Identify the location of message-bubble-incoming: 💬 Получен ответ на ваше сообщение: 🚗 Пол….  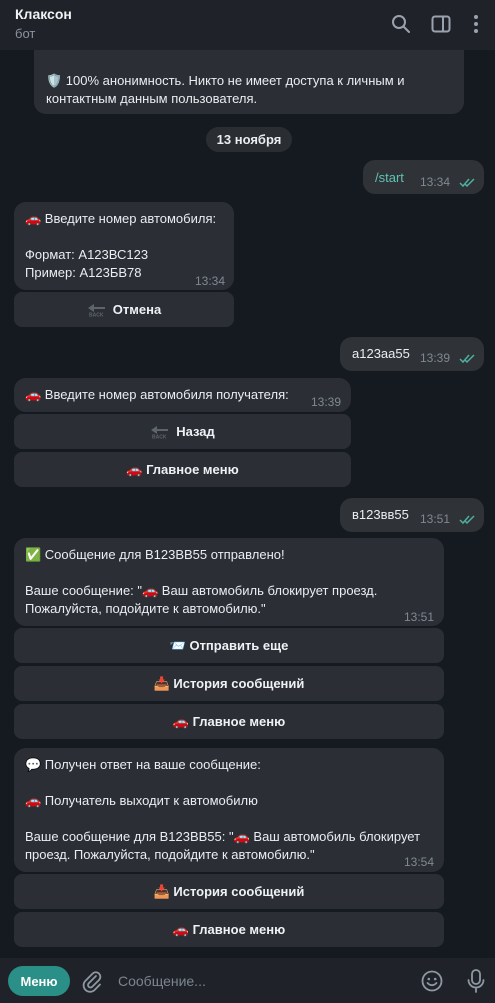
(229, 810).